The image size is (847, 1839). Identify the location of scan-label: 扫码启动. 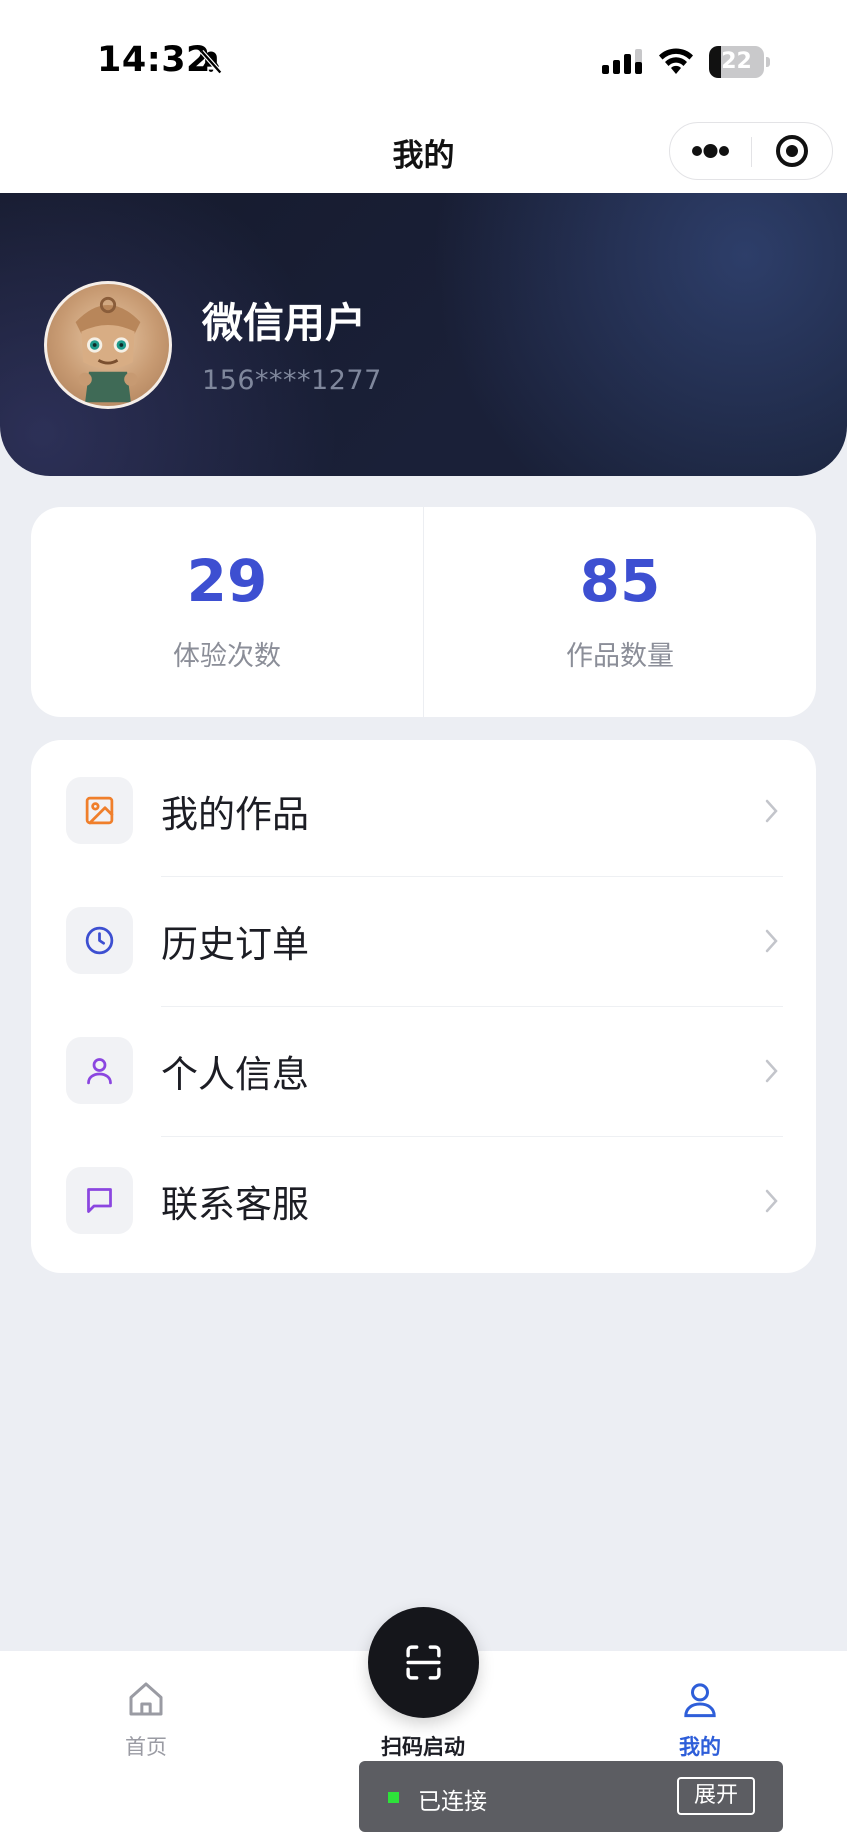
(423, 1747).